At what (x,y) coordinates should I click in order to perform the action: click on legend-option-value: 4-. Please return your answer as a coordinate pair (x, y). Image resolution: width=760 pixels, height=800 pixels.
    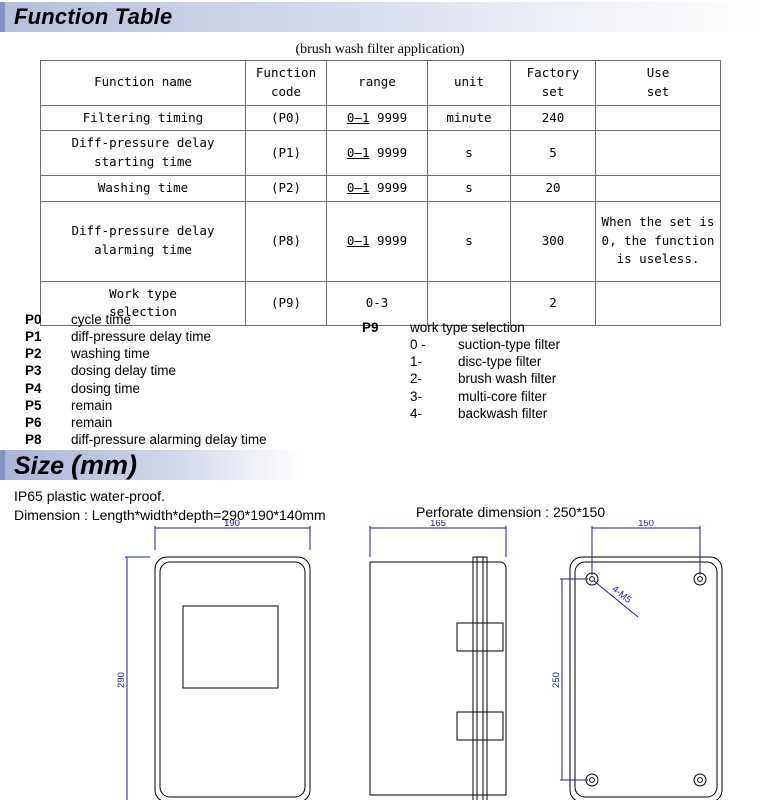
    Looking at the image, I should click on (416, 413).